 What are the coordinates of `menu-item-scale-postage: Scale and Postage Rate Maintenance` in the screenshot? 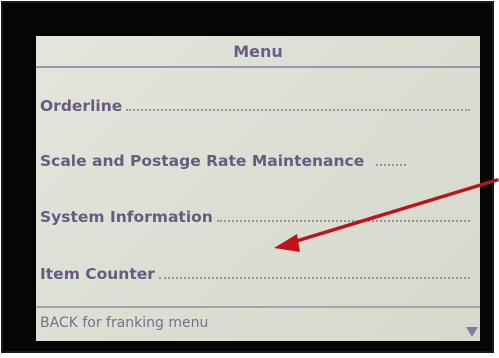 It's located at (255, 161).